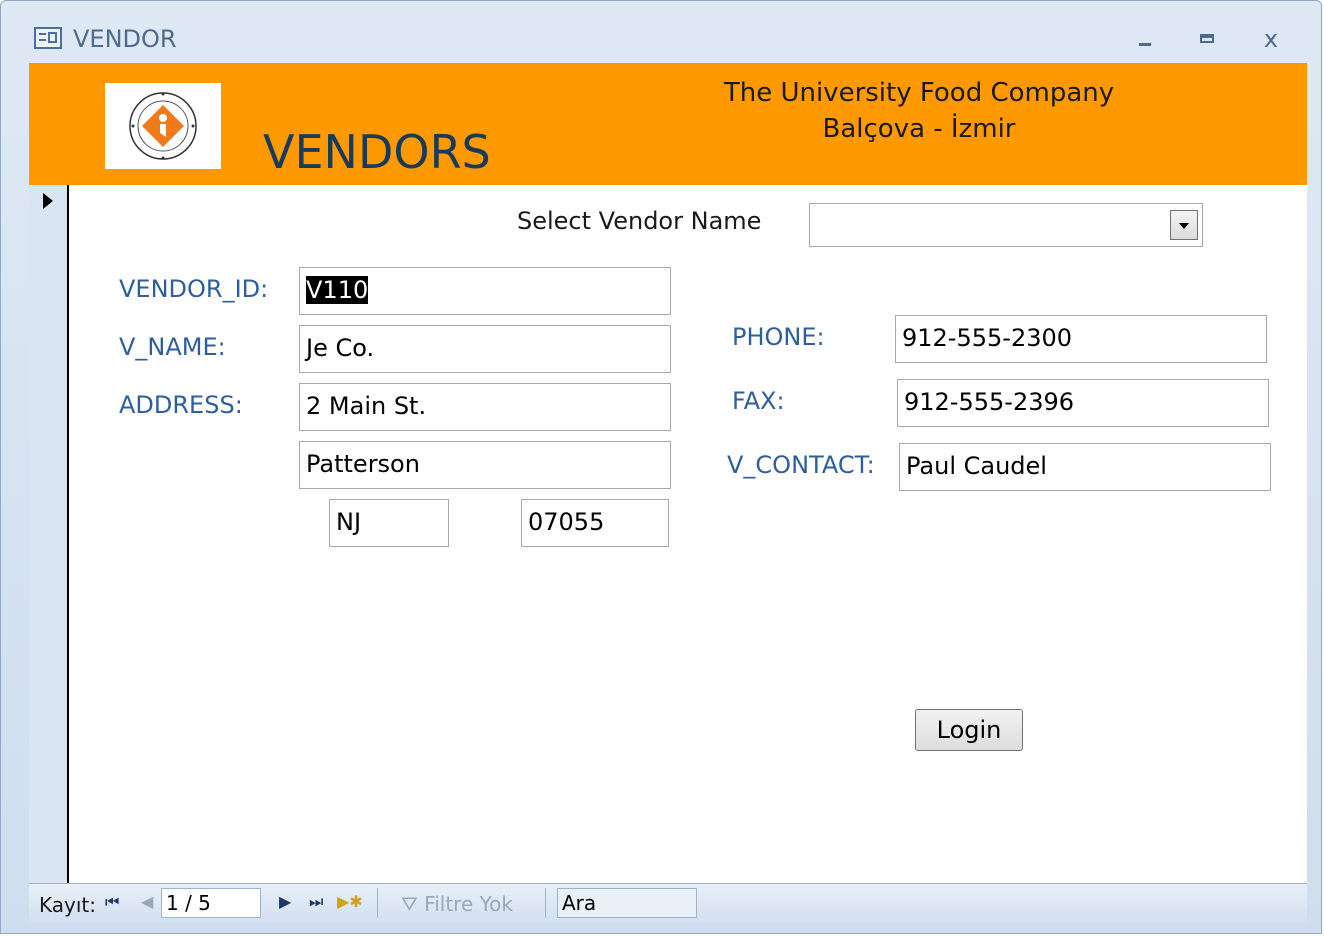 The height and width of the screenshot is (936, 1324). I want to click on phone-label: PHONE:, so click(778, 337).